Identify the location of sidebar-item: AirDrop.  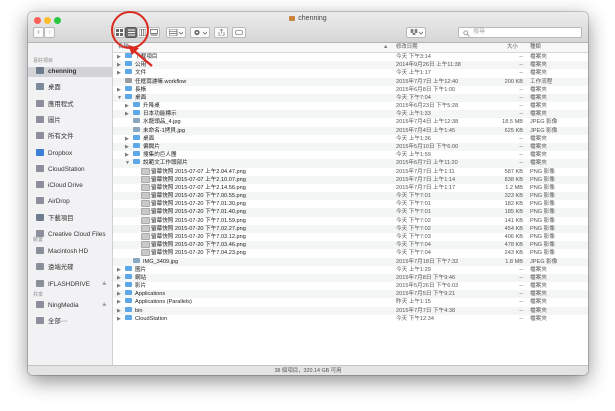
(70, 202).